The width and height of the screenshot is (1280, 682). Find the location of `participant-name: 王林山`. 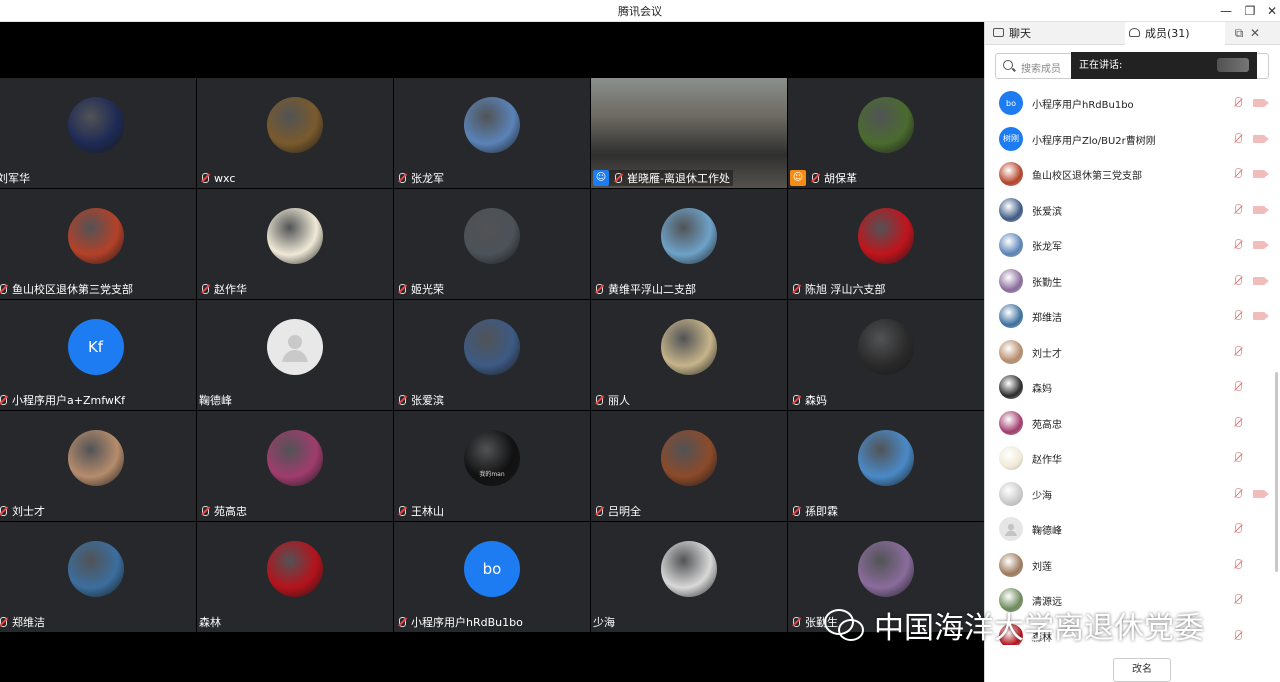

participant-name: 王林山 is located at coordinates (427, 511).